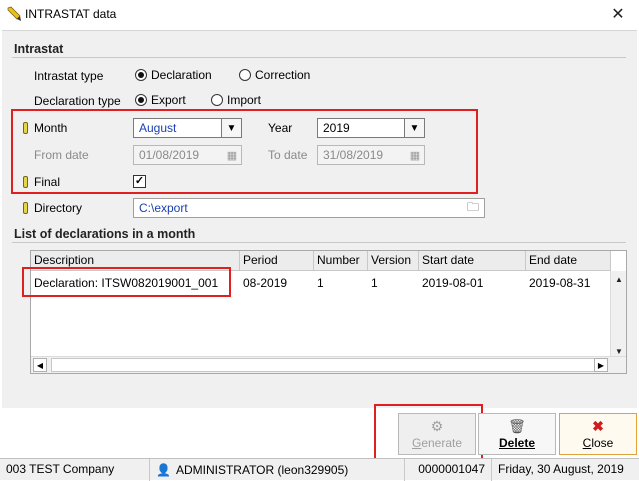 The width and height of the screenshot is (639, 481). What do you see at coordinates (25, 208) in the screenshot?
I see `required-marker-icon` at bounding box center [25, 208].